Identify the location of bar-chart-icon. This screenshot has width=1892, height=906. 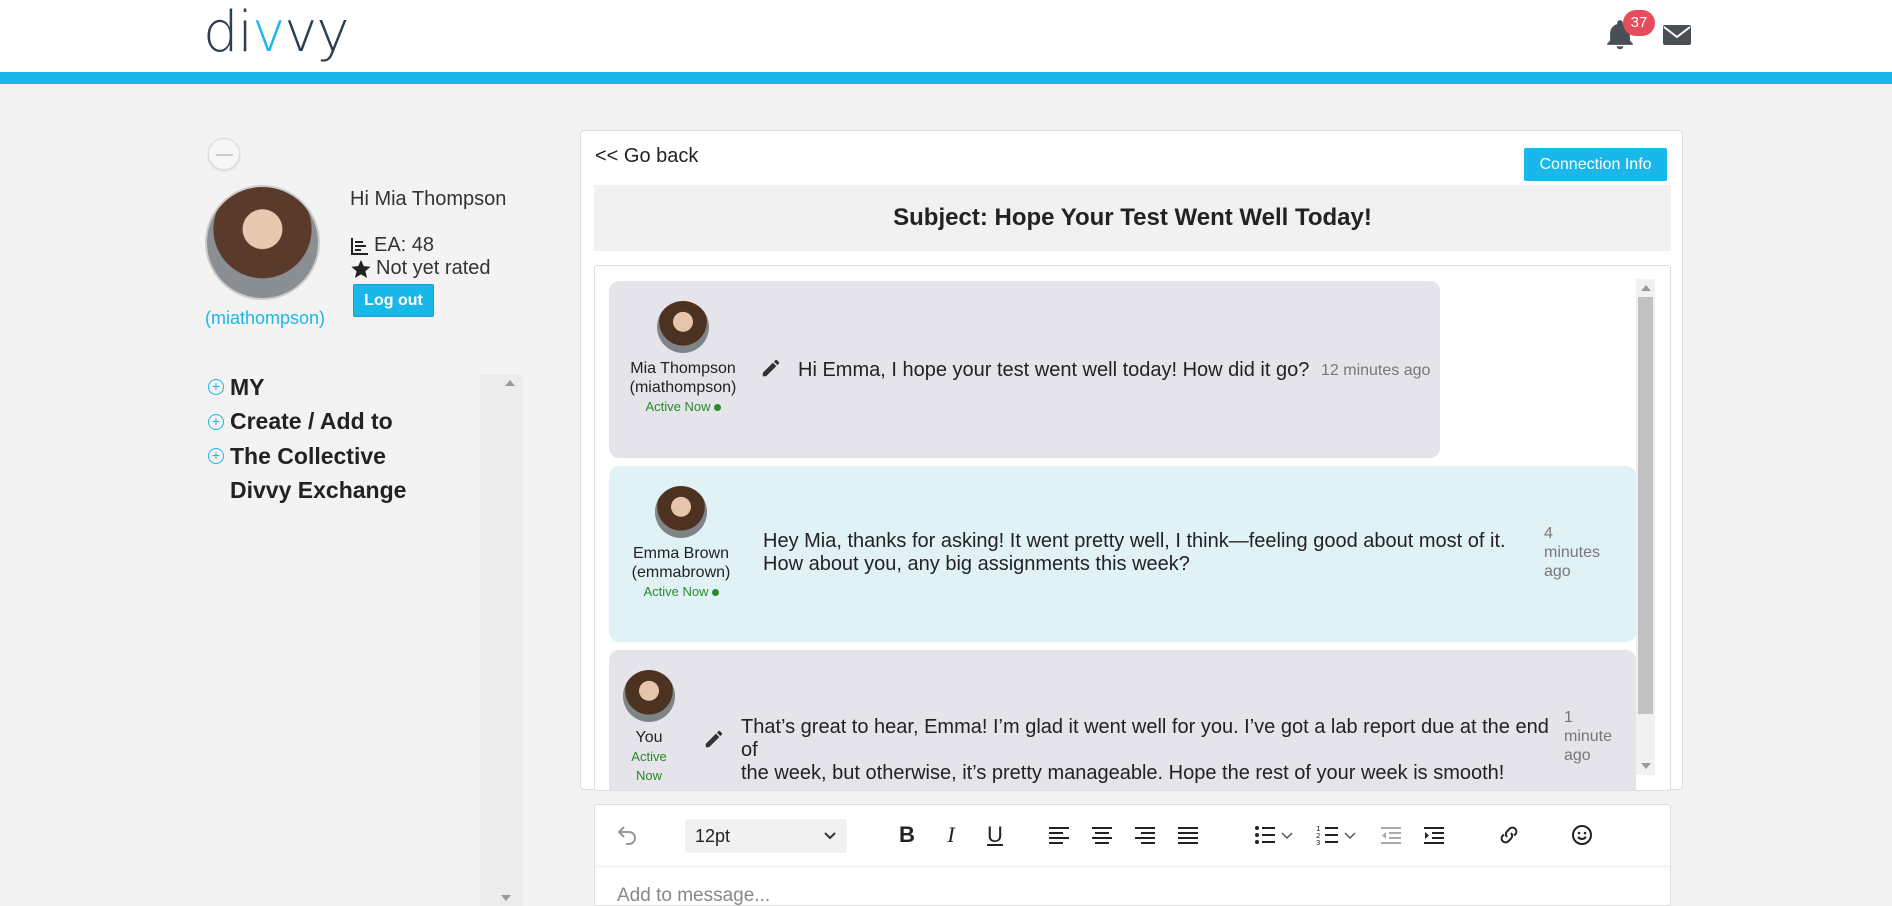
(359, 246).